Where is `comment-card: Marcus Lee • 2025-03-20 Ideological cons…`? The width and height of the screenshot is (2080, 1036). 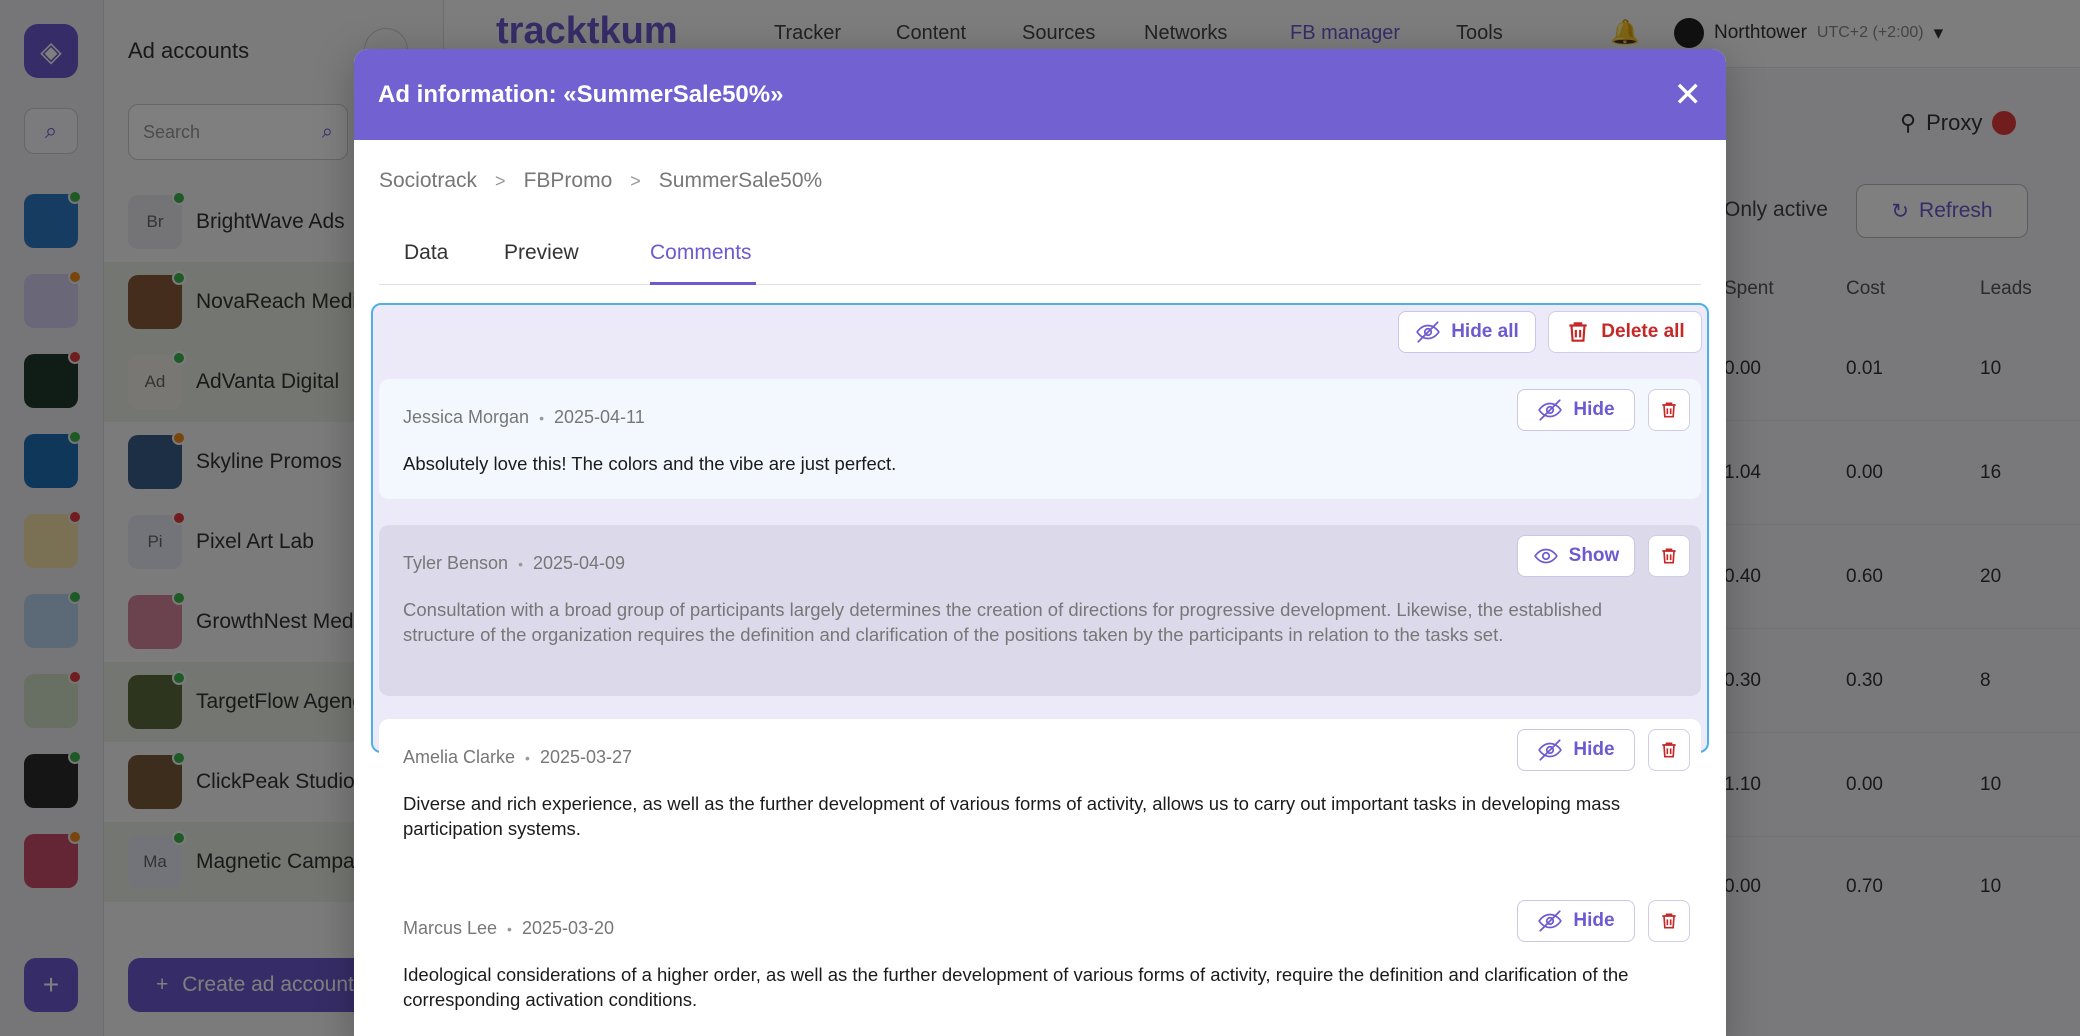
comment-card: Marcus Lee • 2025-03-20 Ideological cons… is located at coordinates (1040, 963).